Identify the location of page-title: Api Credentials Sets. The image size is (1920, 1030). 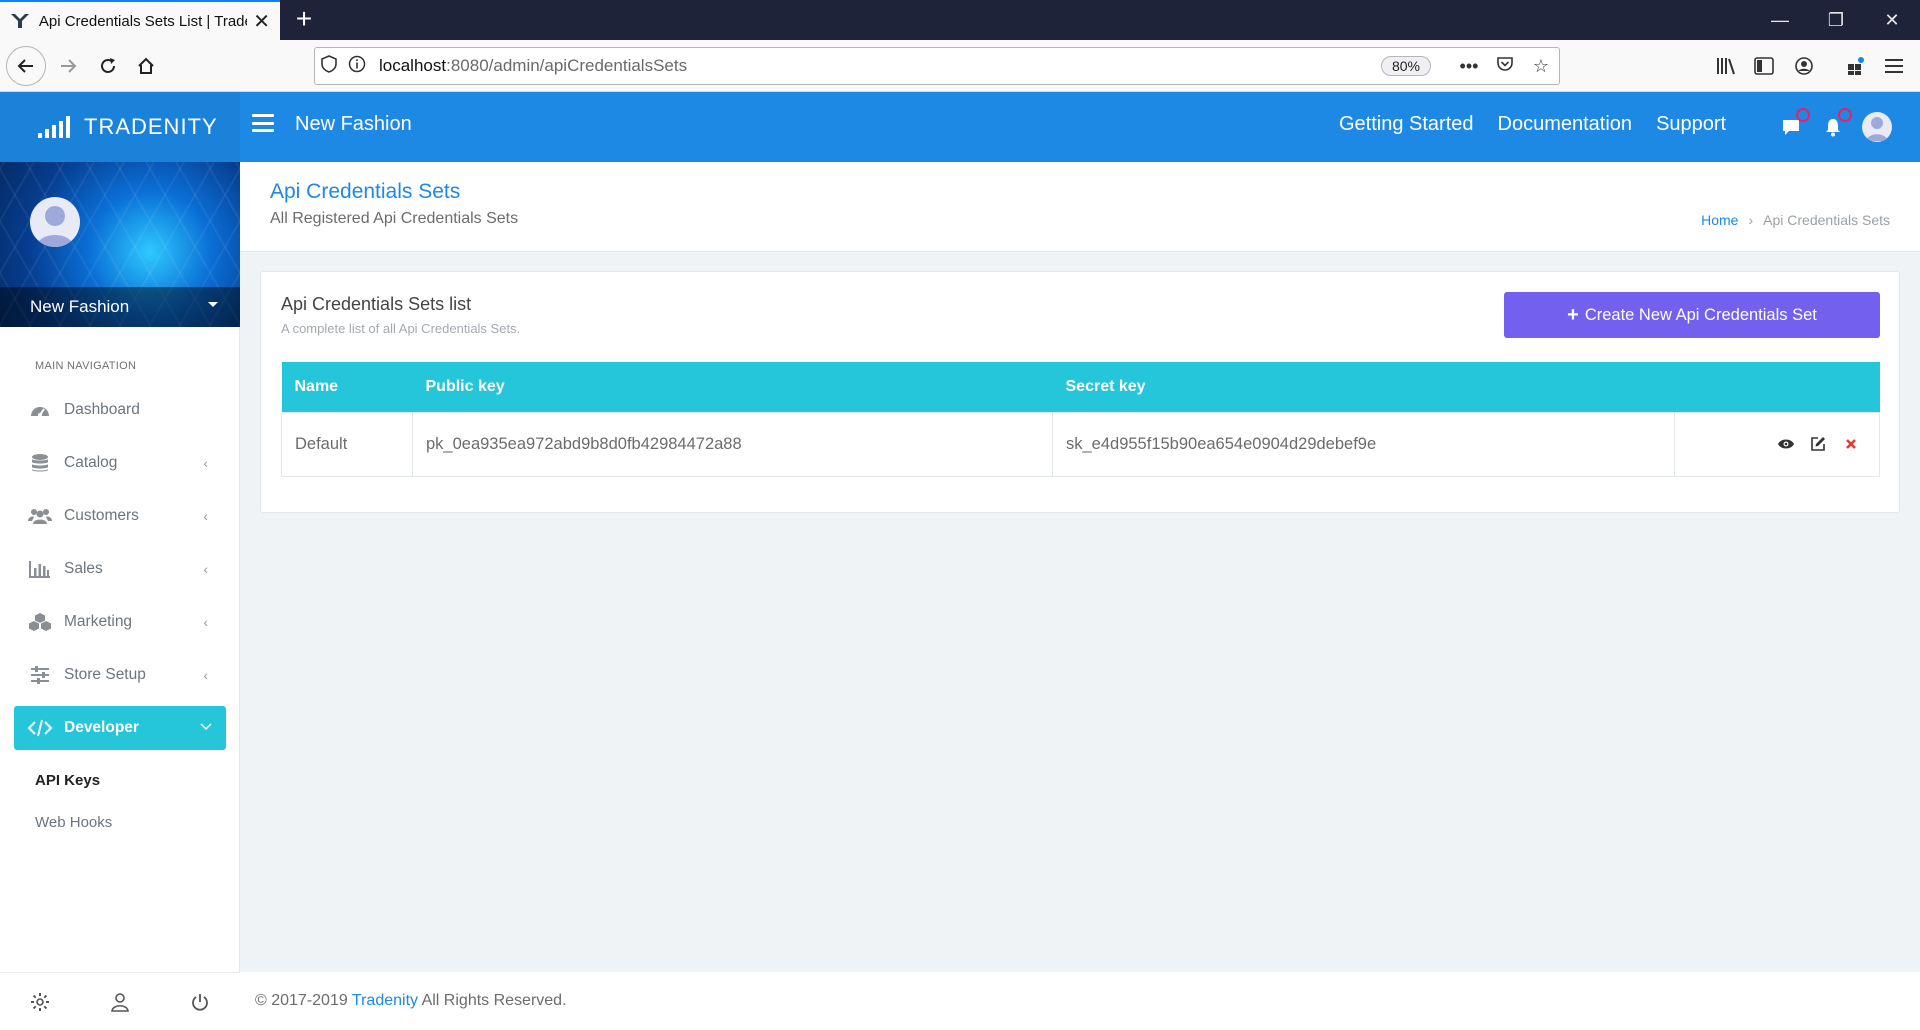
(365, 191).